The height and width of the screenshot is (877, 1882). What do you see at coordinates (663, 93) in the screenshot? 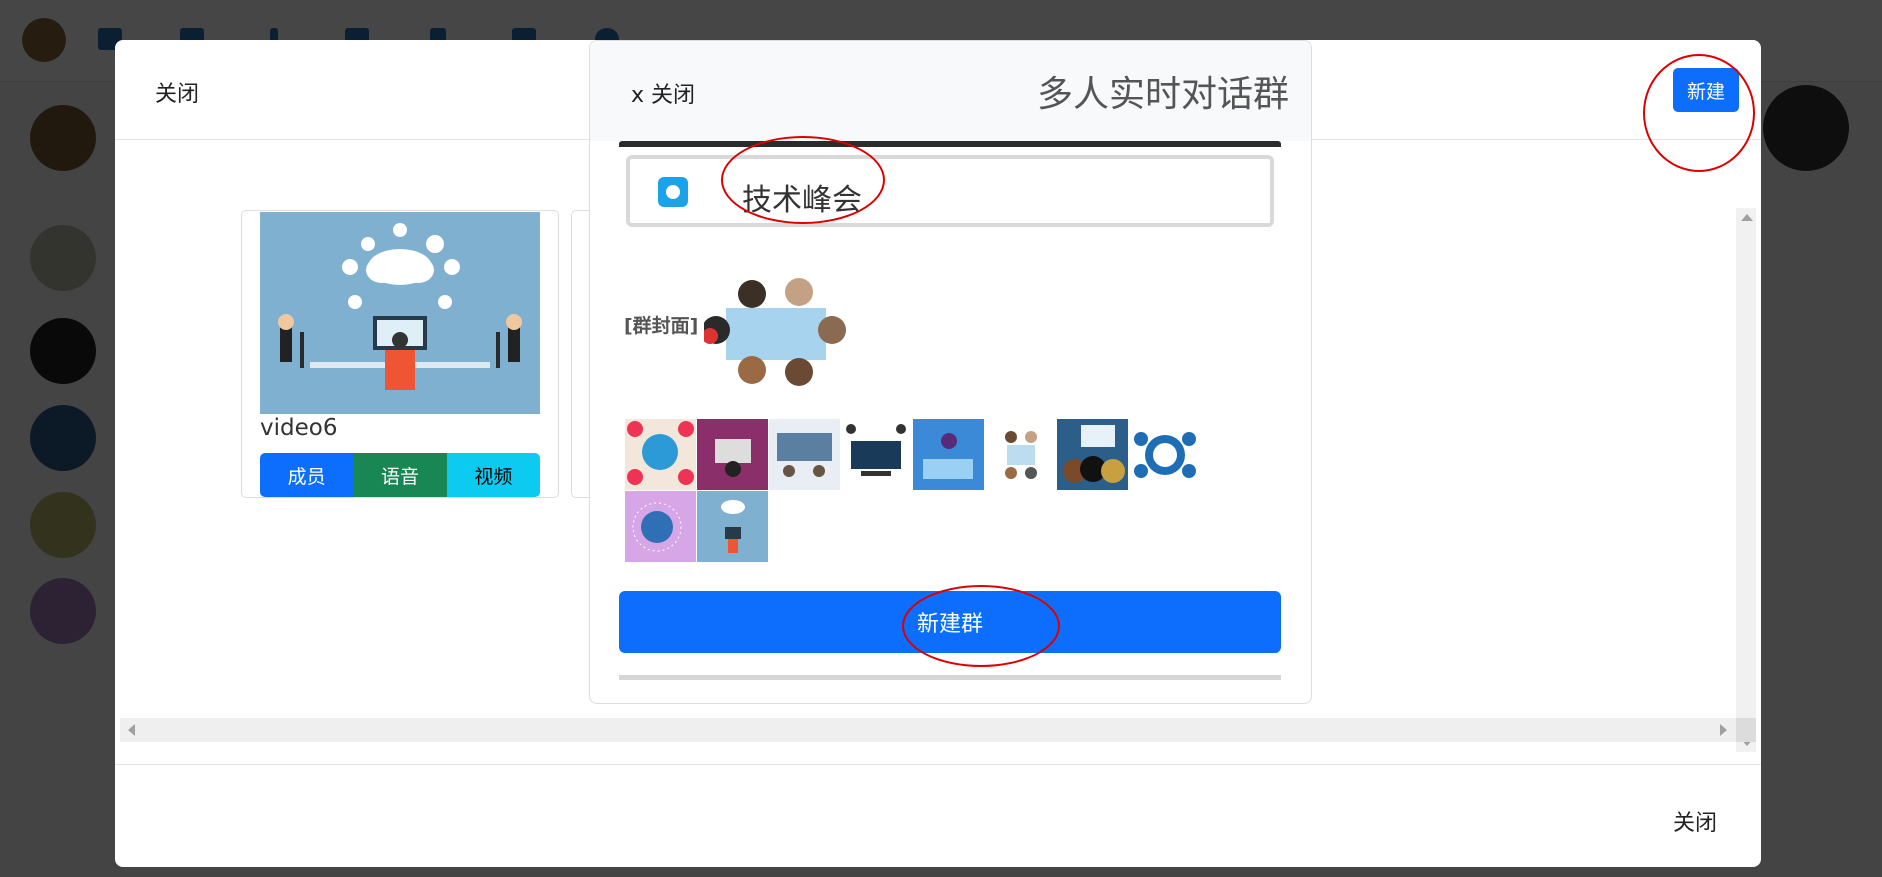
I see `inner-close-button: x 关闭` at bounding box center [663, 93].